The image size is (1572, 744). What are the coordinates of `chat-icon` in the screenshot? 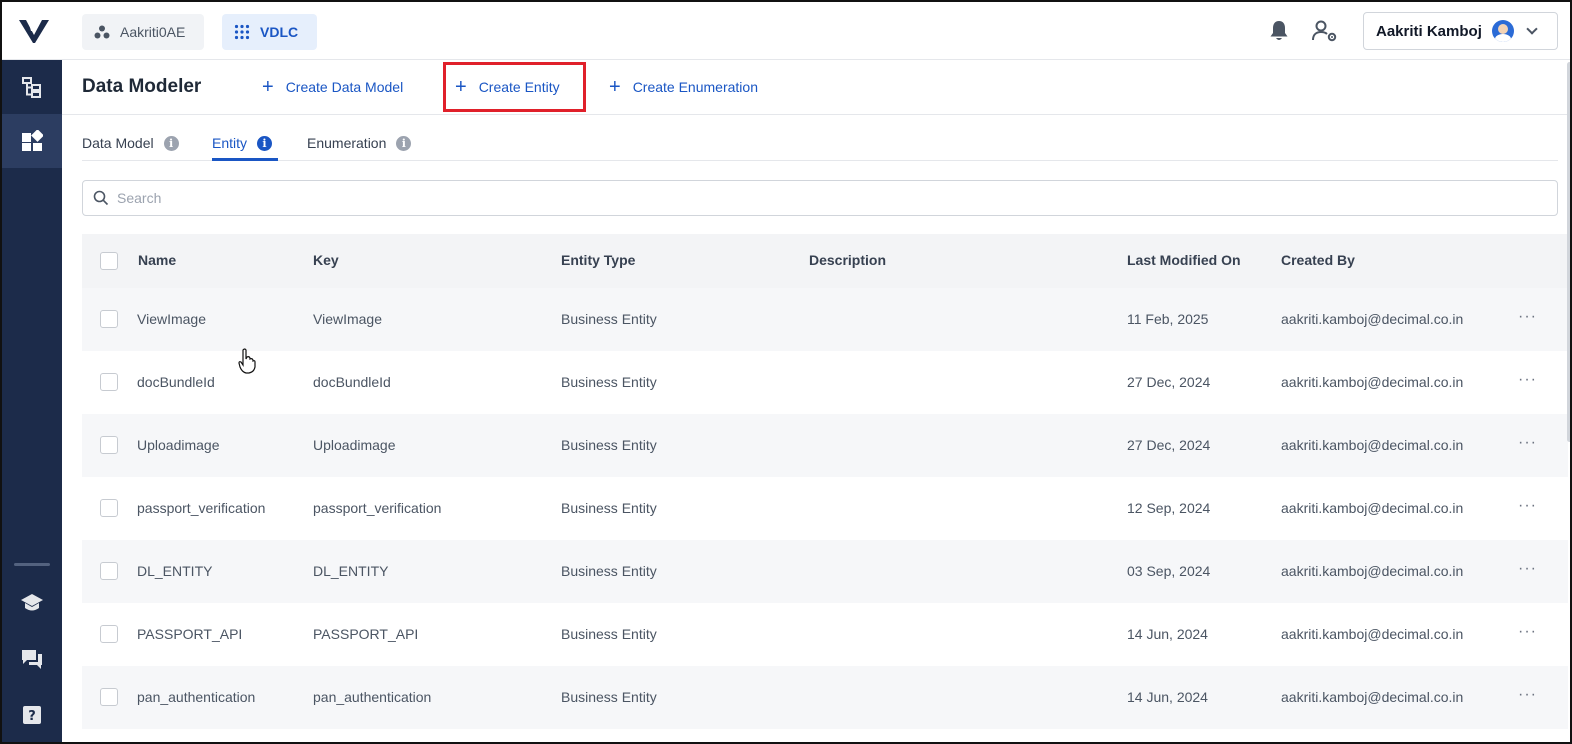 It's located at (32, 659).